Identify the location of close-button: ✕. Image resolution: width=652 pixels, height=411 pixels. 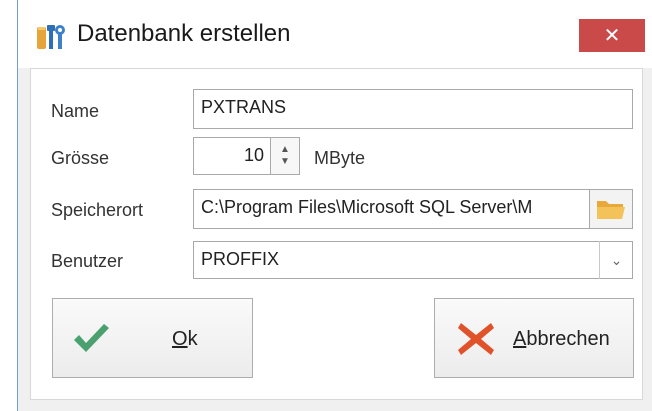
(612, 35).